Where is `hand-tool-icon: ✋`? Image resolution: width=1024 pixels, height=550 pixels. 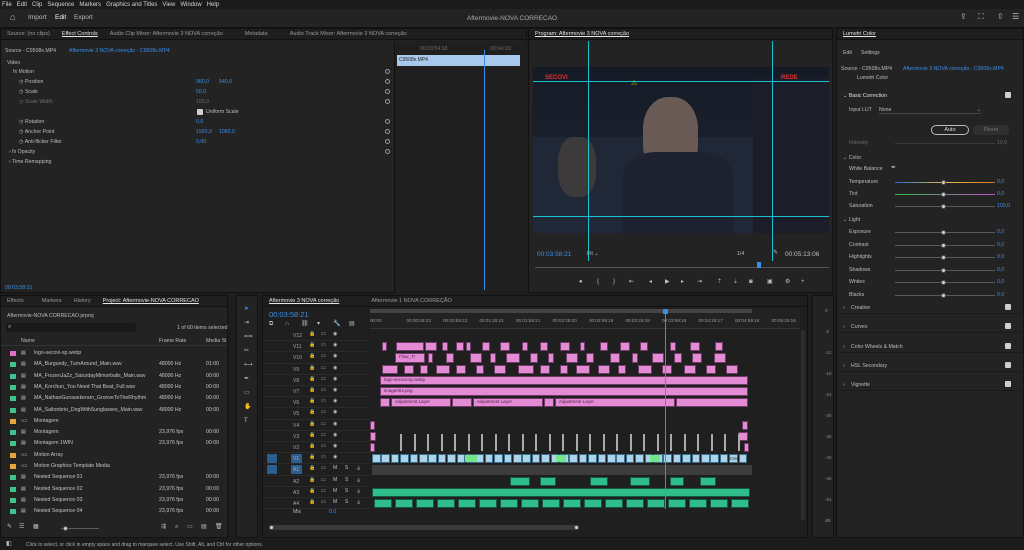 hand-tool-icon: ✋ is located at coordinates (247, 407).